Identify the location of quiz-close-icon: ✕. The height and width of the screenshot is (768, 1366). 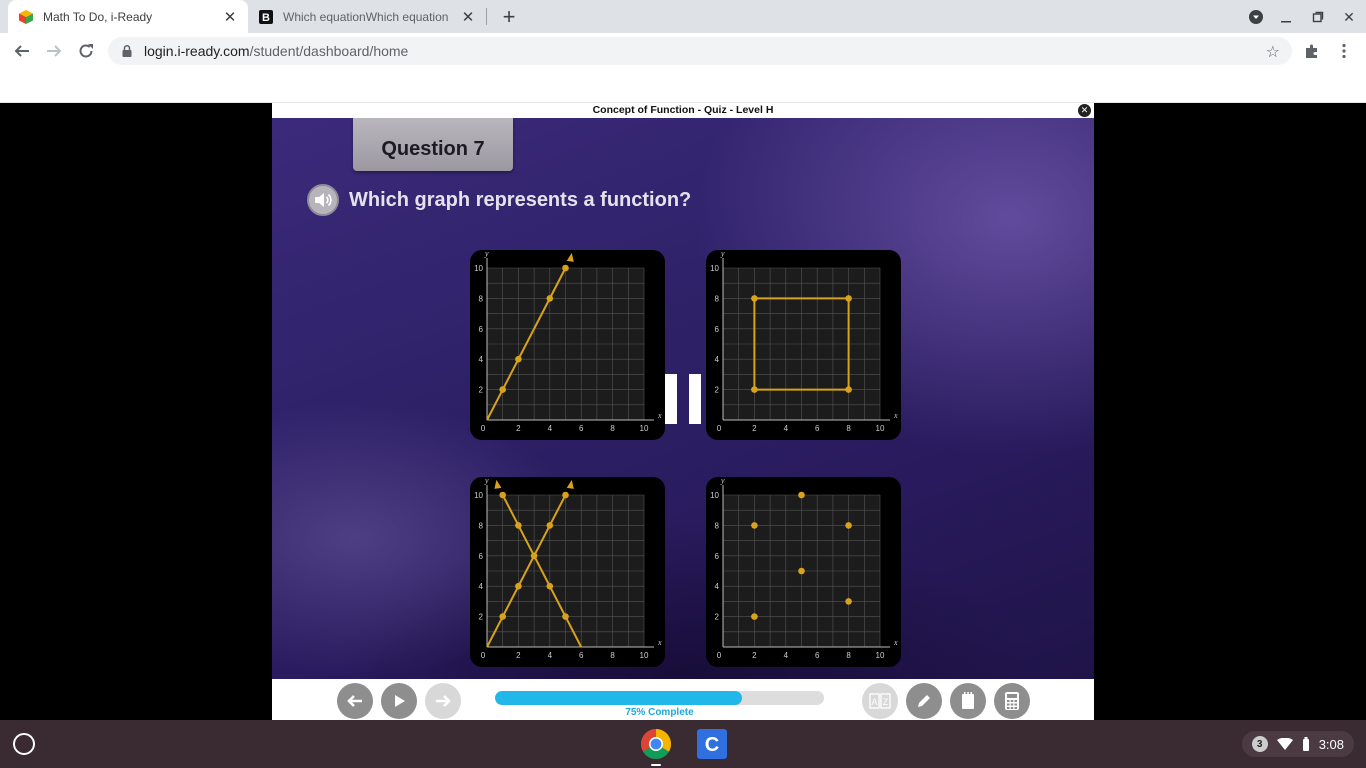
(1084, 110).